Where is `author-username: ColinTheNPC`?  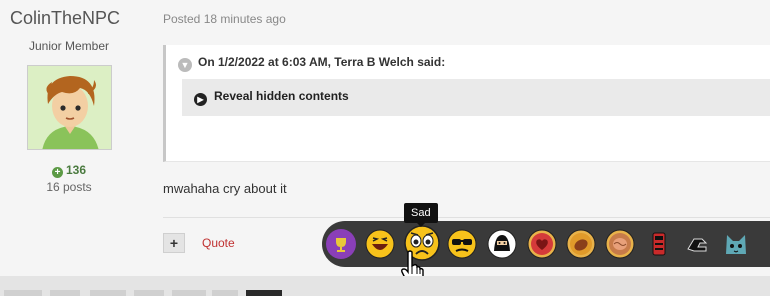 author-username: ColinTheNPC is located at coordinates (65, 18).